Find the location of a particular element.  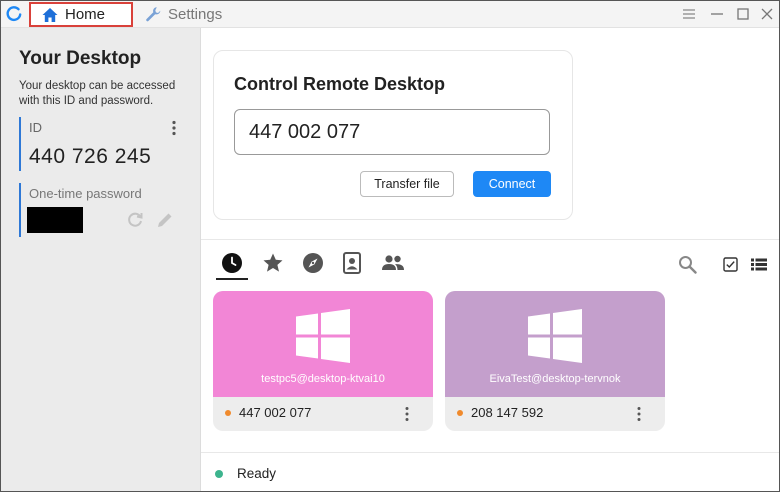

peer-hostname: EivaTest@desktop-tervnok is located at coordinates (555, 379).